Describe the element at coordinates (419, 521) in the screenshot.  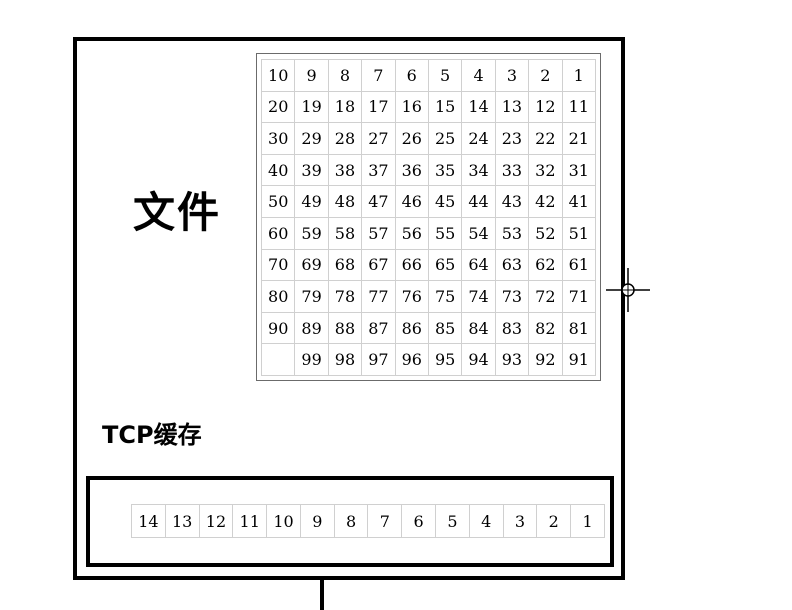
I see `tcp-buffer-cell: 6` at that location.